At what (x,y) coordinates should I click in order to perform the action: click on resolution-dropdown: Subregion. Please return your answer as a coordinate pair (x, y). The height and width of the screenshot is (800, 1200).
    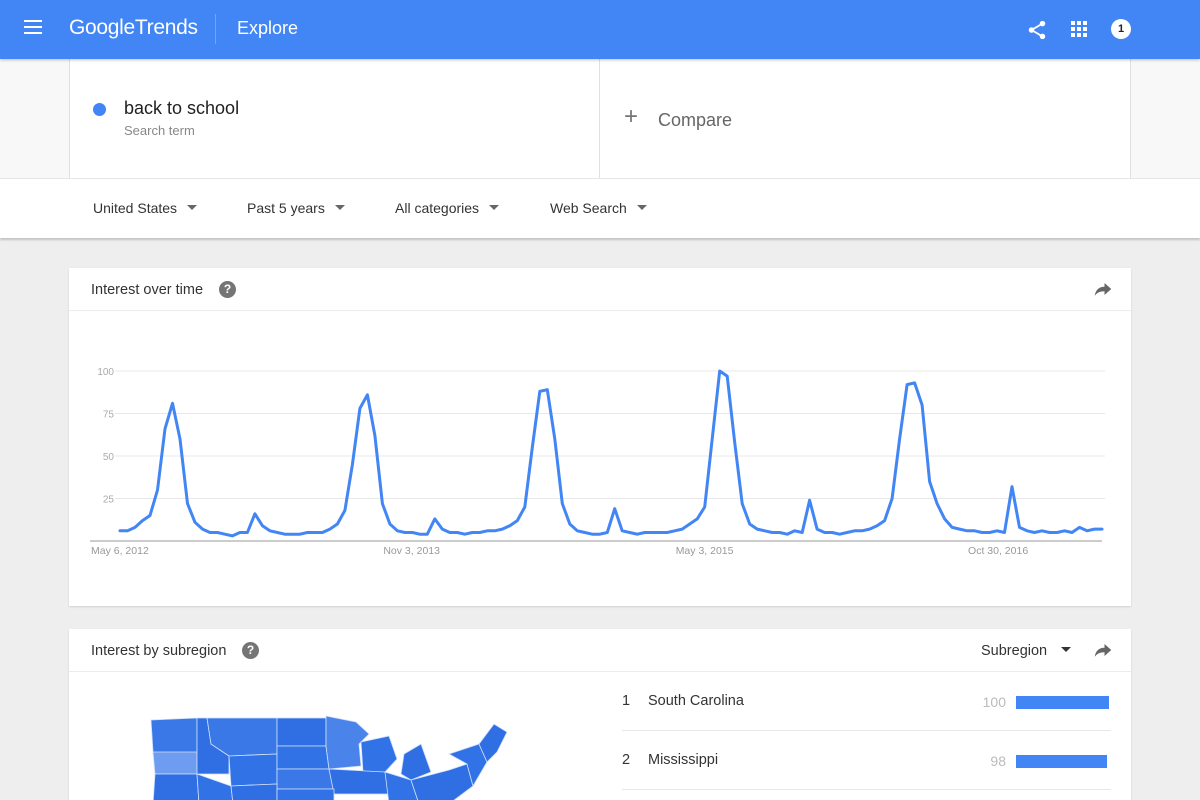
    Looking at the image, I should click on (1026, 651).